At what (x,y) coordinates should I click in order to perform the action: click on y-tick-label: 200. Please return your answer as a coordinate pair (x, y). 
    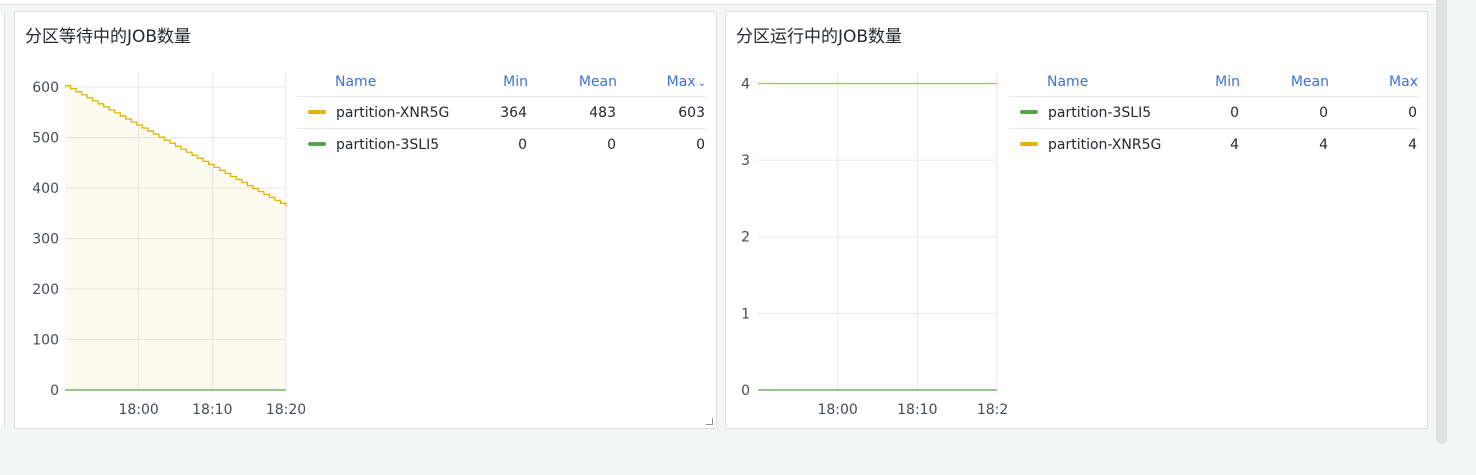
    Looking at the image, I should click on (45, 290).